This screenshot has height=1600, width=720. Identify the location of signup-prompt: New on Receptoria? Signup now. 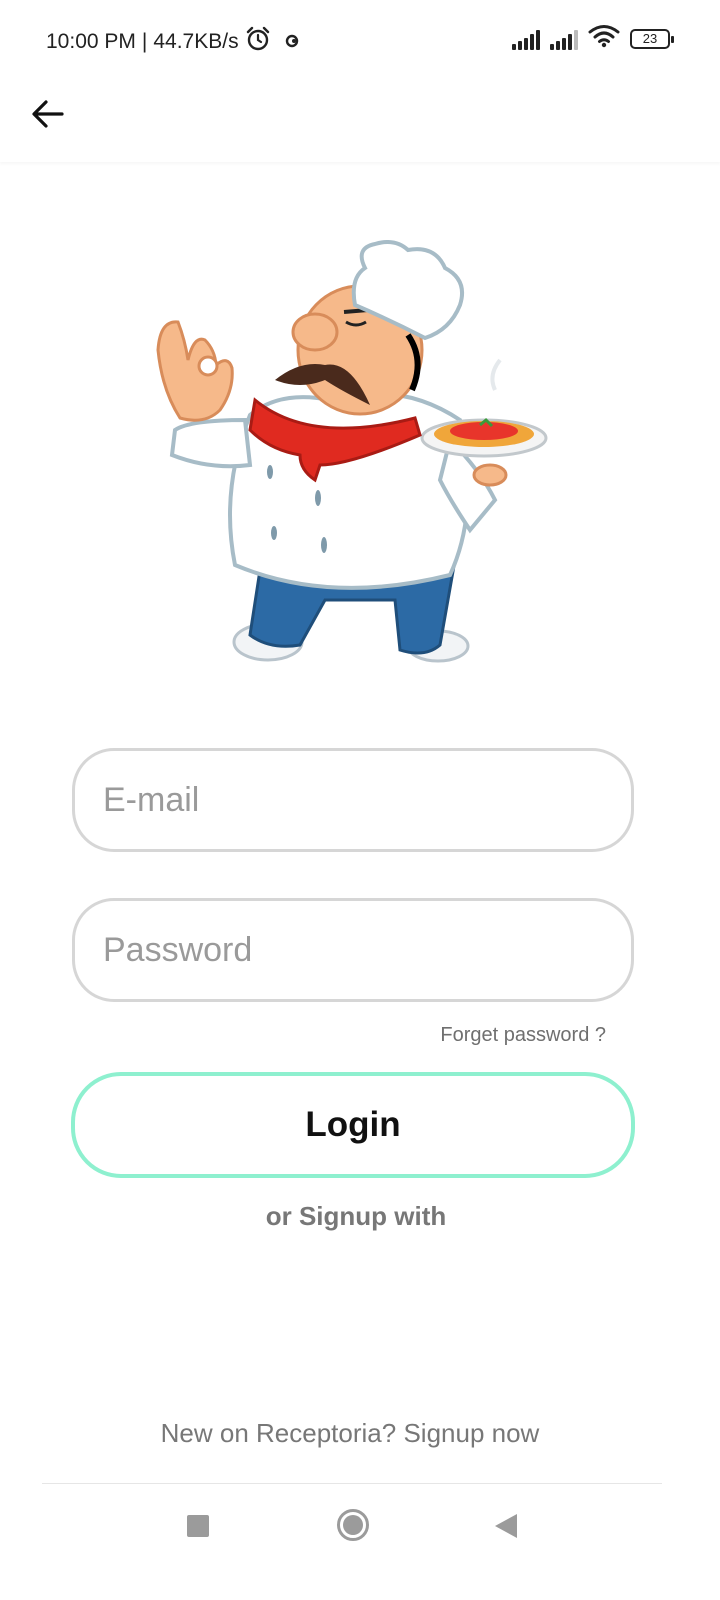
(350, 1433).